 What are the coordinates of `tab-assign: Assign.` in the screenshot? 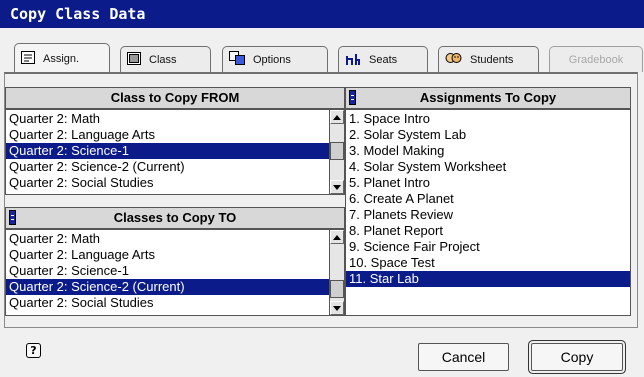 It's located at (62, 58).